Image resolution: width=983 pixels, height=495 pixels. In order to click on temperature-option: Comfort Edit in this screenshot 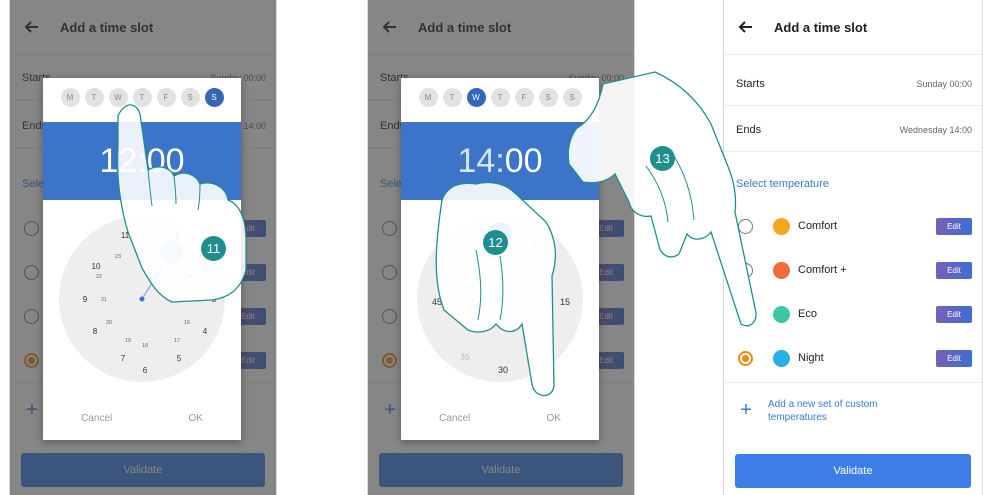, I will do `click(853, 226)`.